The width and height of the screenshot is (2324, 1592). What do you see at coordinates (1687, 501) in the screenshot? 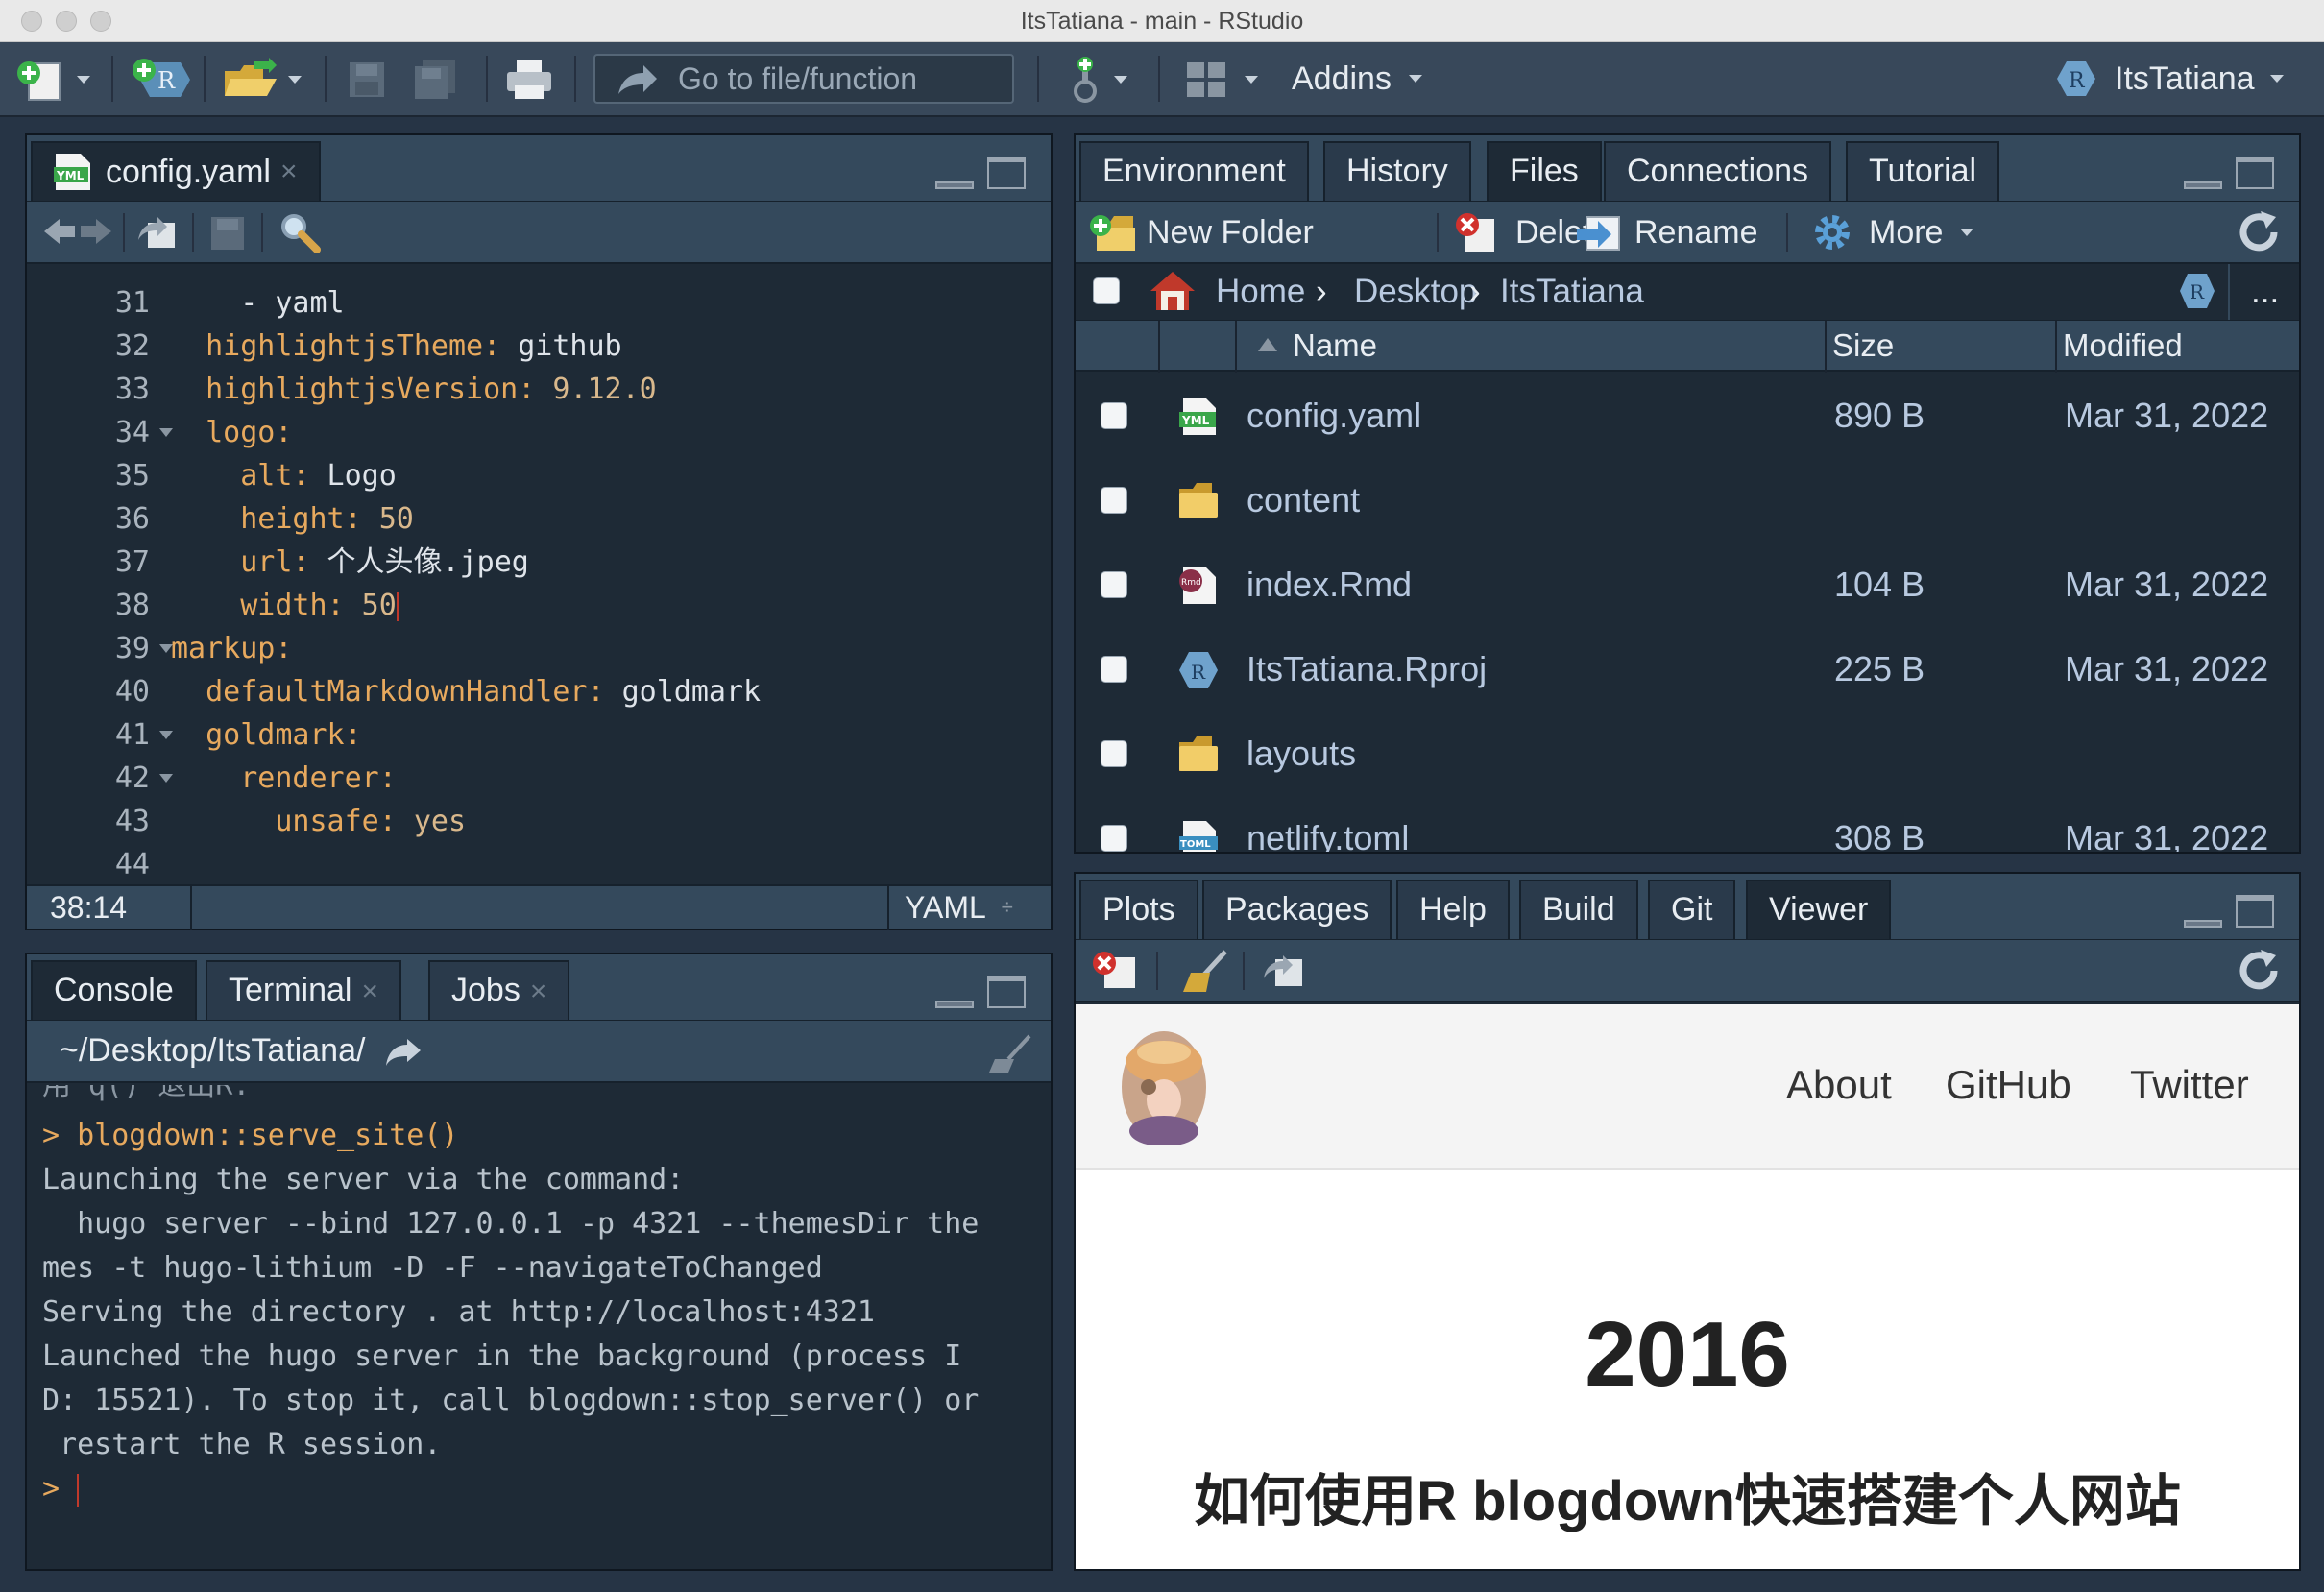
I see `file-row: content` at bounding box center [1687, 501].